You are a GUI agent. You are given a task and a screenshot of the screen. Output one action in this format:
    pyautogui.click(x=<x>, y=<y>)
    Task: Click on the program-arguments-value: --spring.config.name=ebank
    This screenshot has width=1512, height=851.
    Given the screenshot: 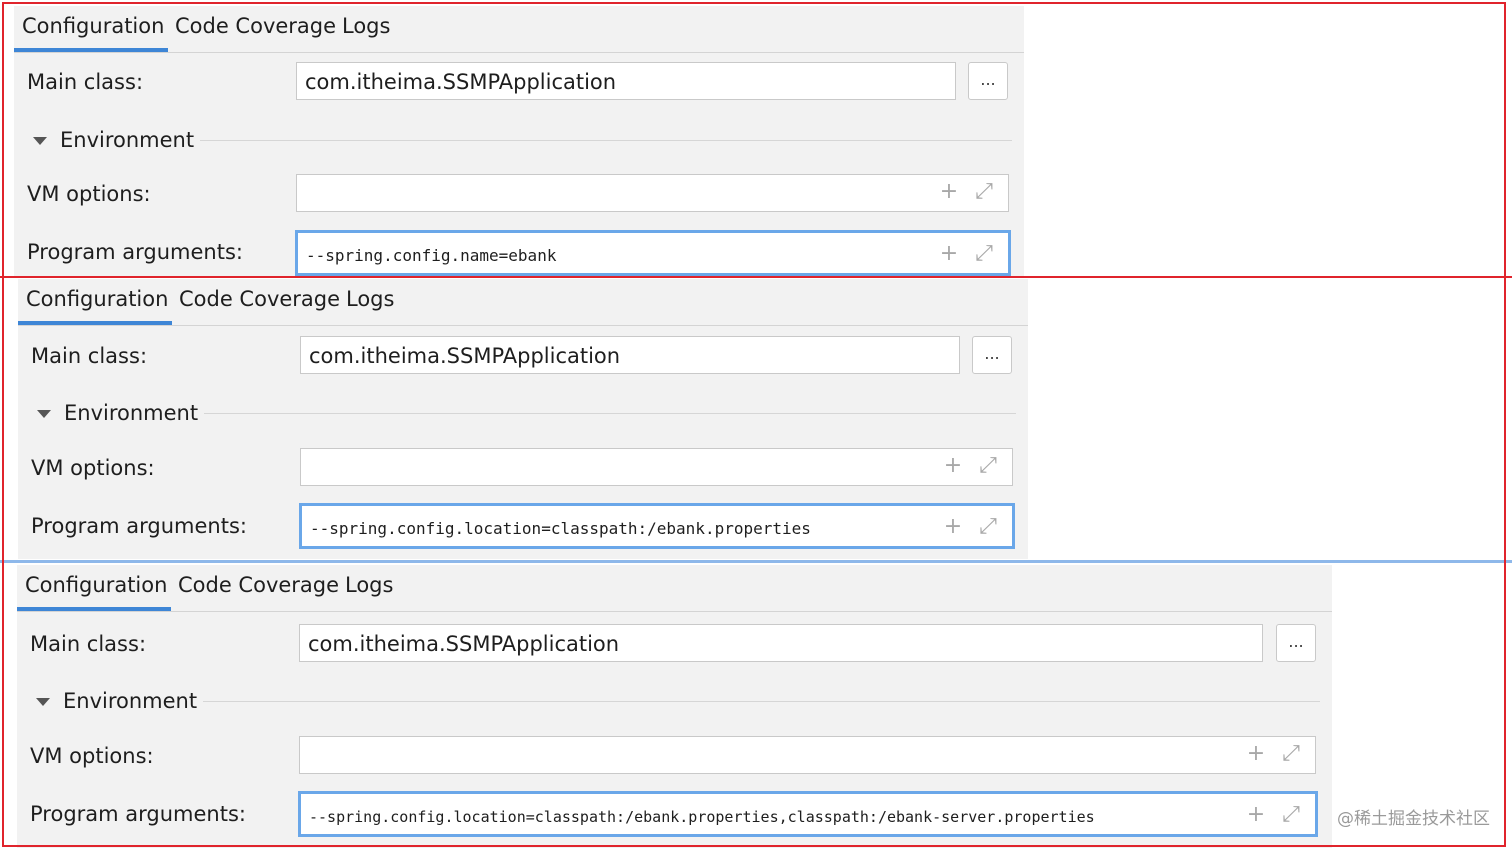 What is the action you would take?
    pyautogui.click(x=431, y=255)
    